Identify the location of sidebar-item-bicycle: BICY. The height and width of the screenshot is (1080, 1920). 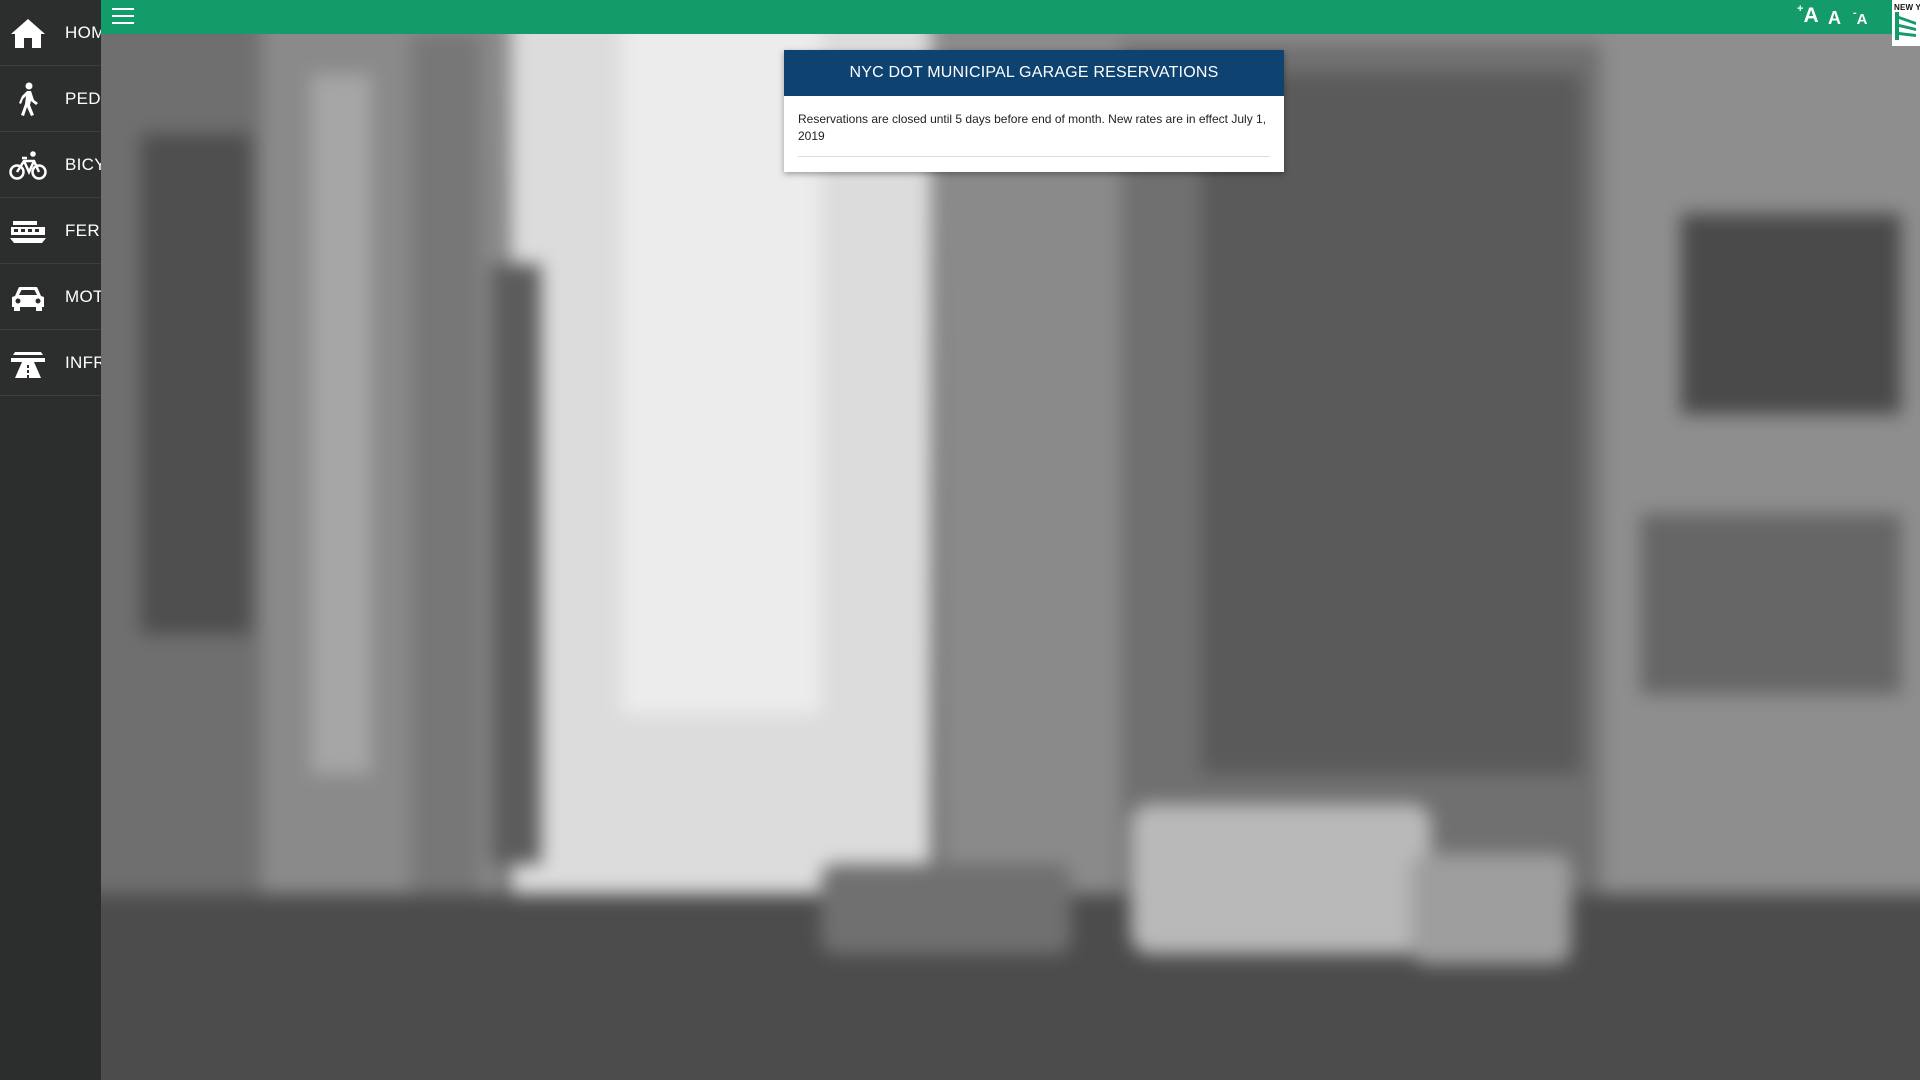
(50, 165).